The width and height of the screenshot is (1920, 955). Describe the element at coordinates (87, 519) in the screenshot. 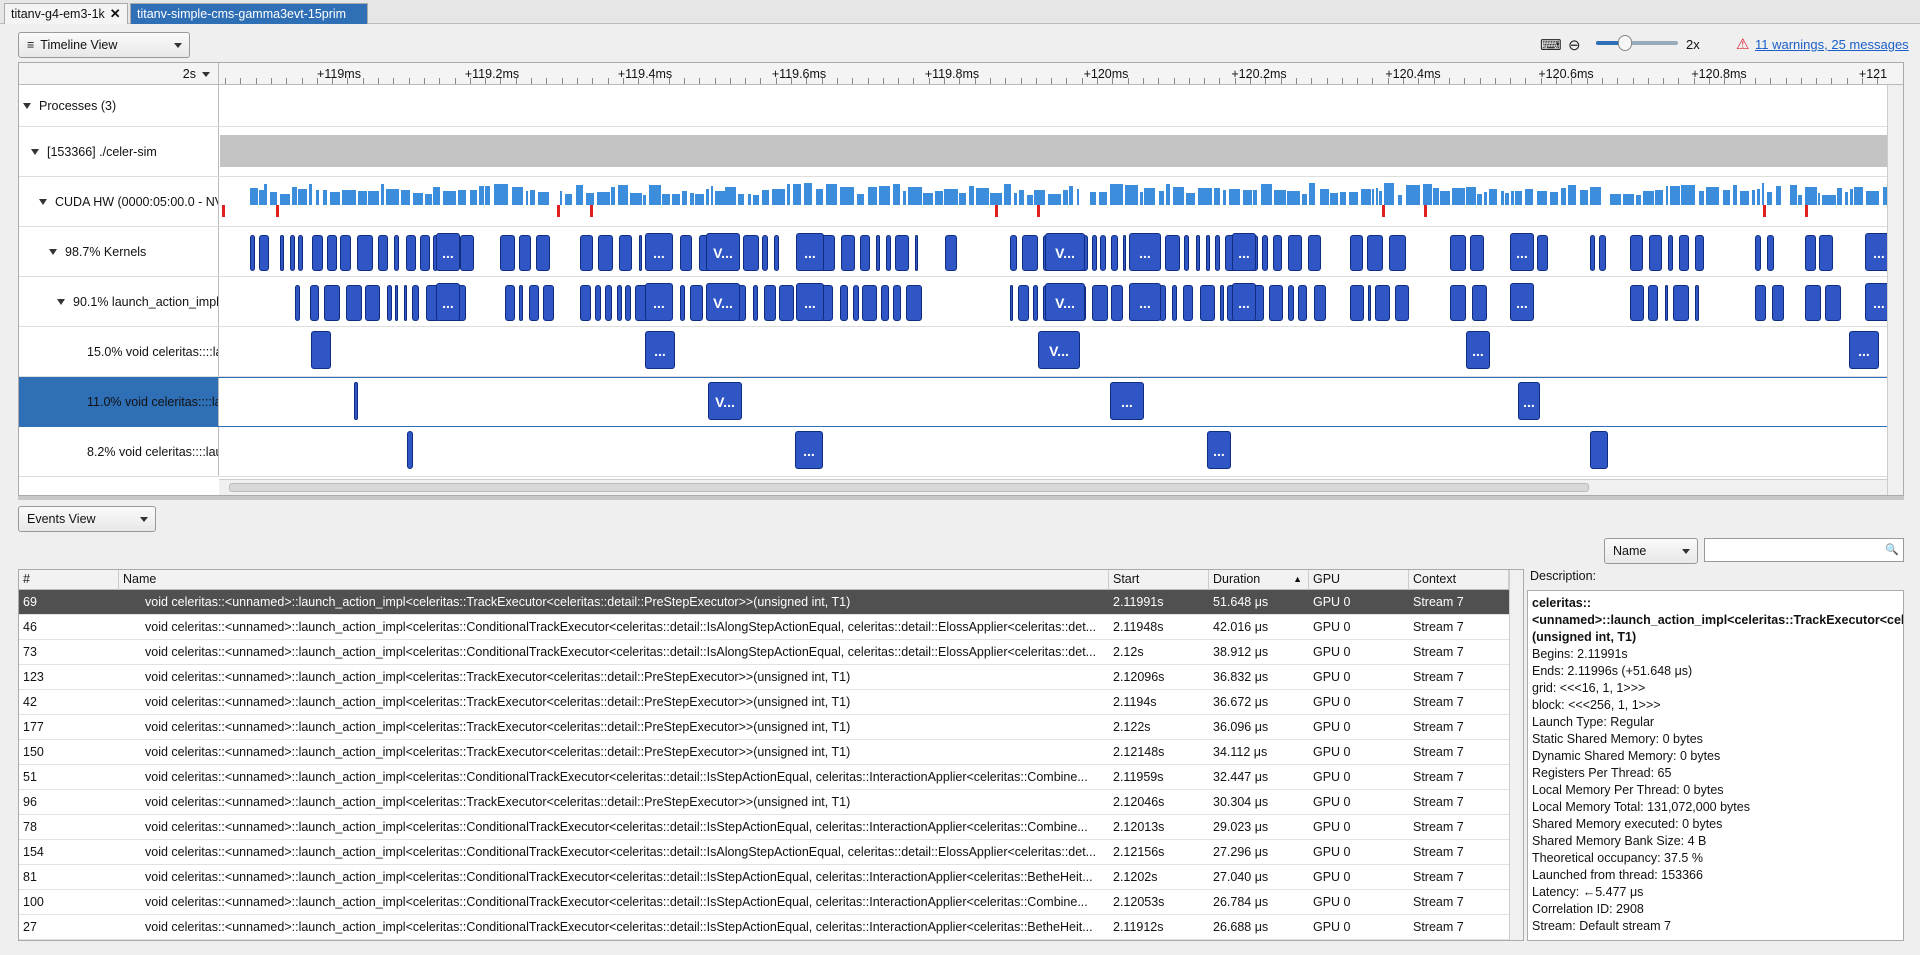

I see `events-view-selector: Events View` at that location.